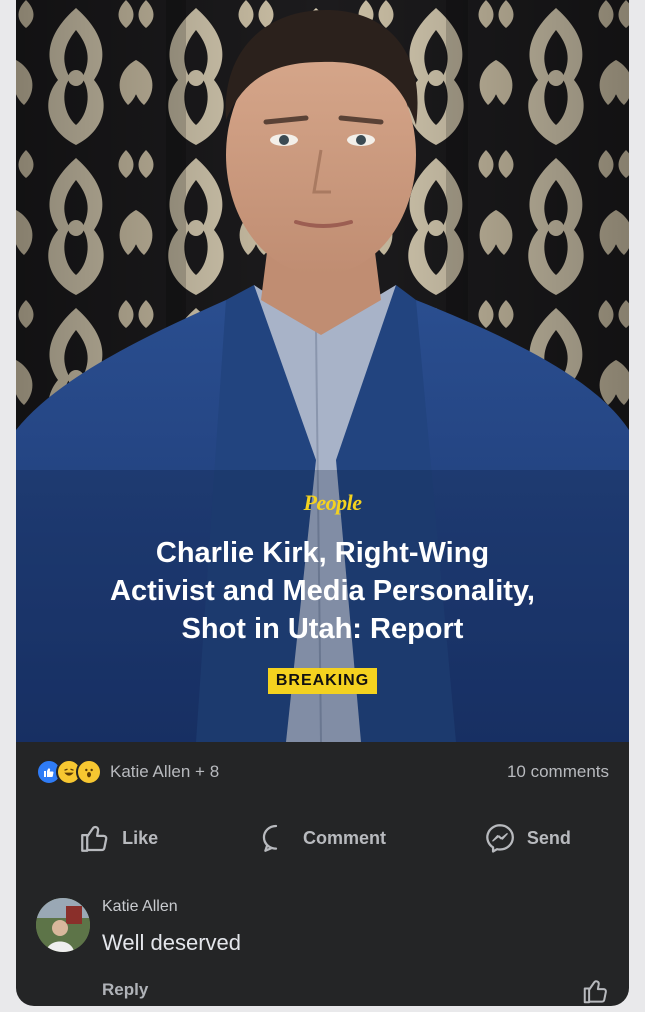  I want to click on comments-count-link: 10 comments, so click(558, 772).